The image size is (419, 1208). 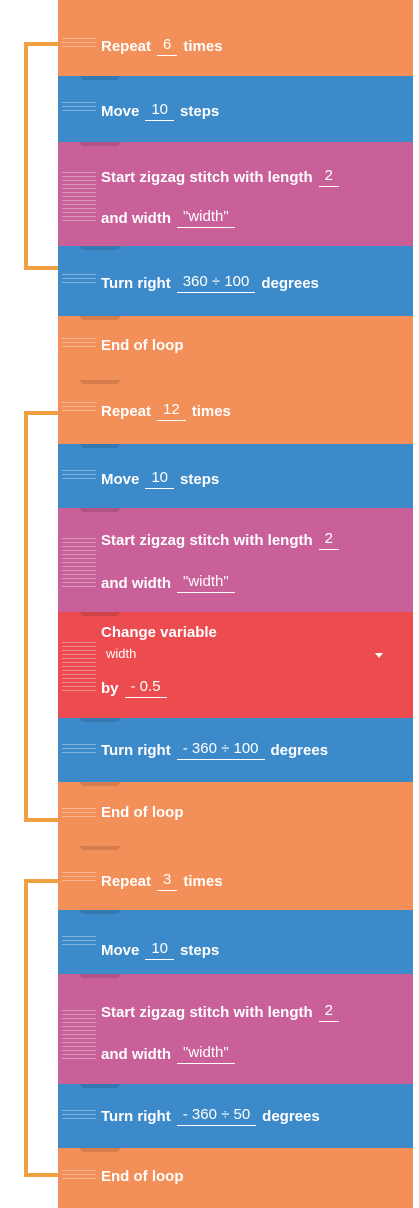 What do you see at coordinates (167, 46) in the screenshot?
I see `repeat-count-input: 6` at bounding box center [167, 46].